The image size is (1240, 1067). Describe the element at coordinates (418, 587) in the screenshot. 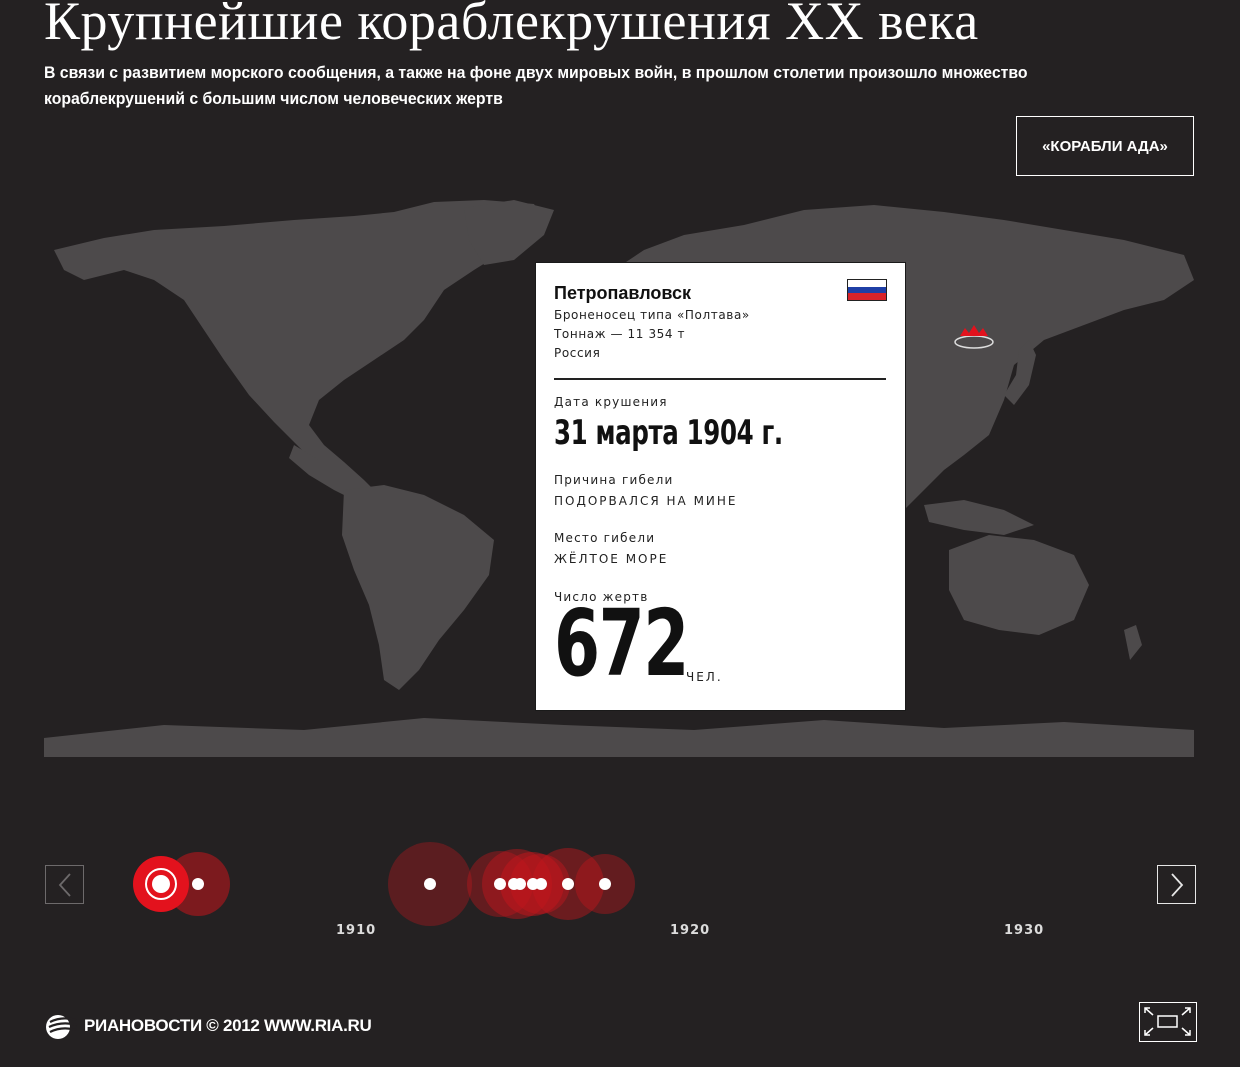

I see `south-america-landmass` at that location.